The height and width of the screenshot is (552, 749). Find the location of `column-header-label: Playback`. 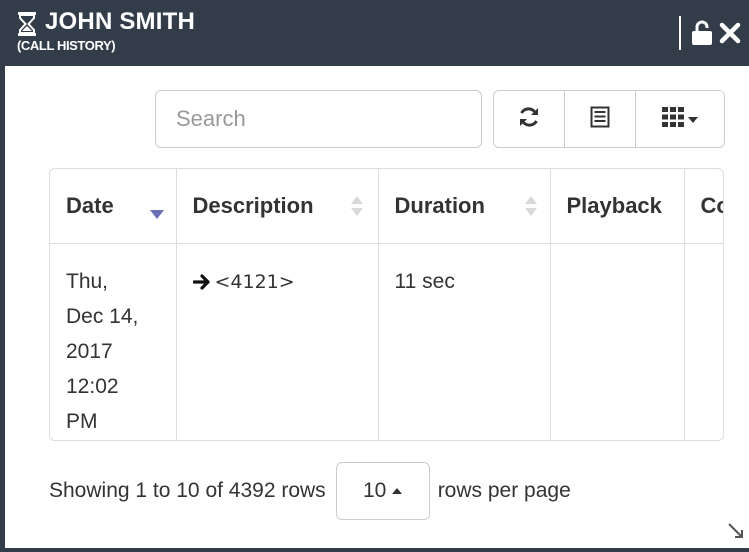

column-header-label: Playback is located at coordinates (614, 205).